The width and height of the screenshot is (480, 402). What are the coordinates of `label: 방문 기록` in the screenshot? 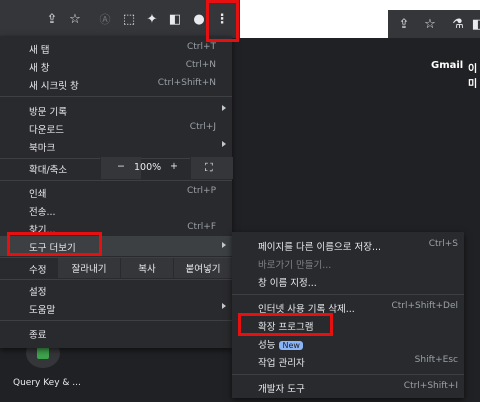 It's located at (48, 112).